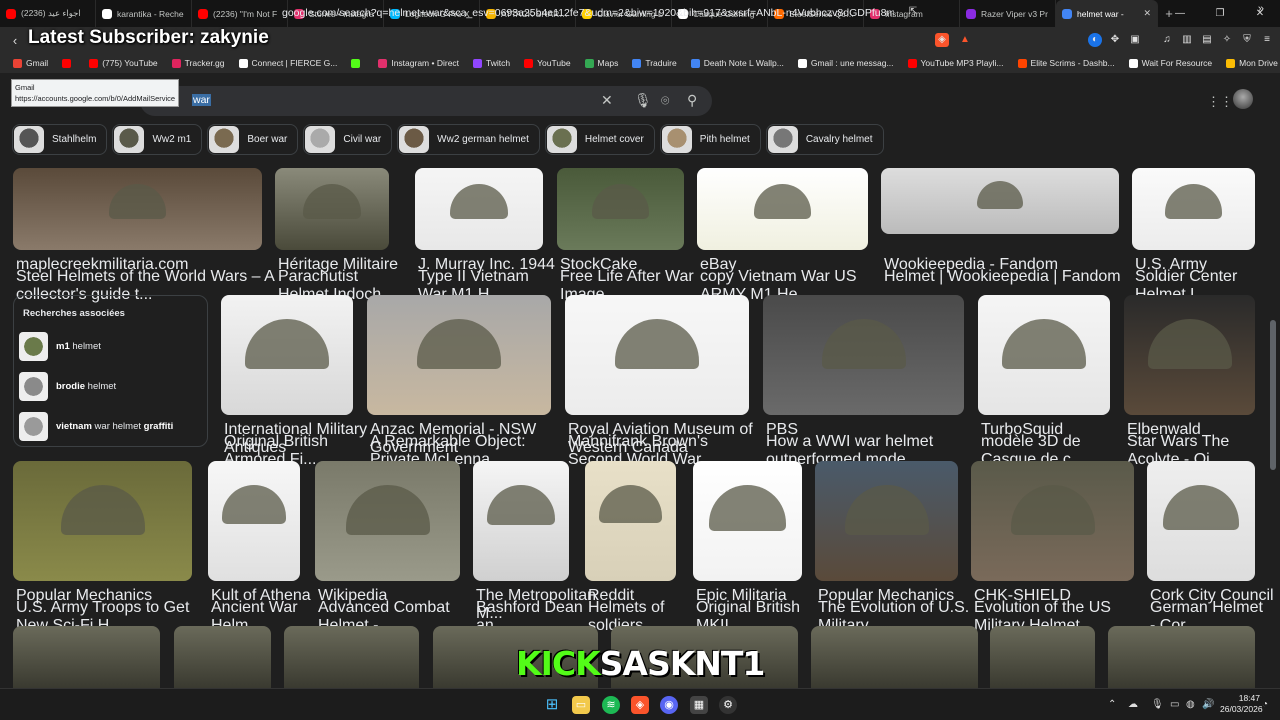 Image resolution: width=1280 pixels, height=720 pixels. I want to click on chip-6: Pith helmet, so click(710, 139).